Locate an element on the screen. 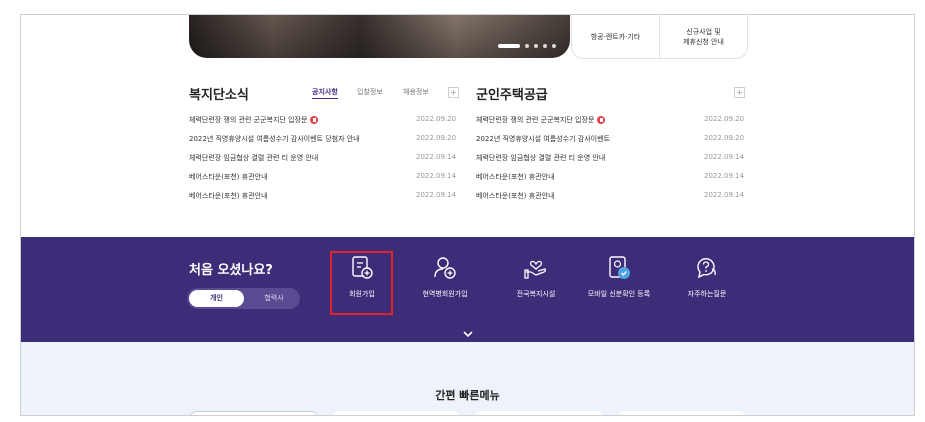 This screenshot has width=925, height=422. menu-facilities-label: 전국복지시설 is located at coordinates (536, 294).